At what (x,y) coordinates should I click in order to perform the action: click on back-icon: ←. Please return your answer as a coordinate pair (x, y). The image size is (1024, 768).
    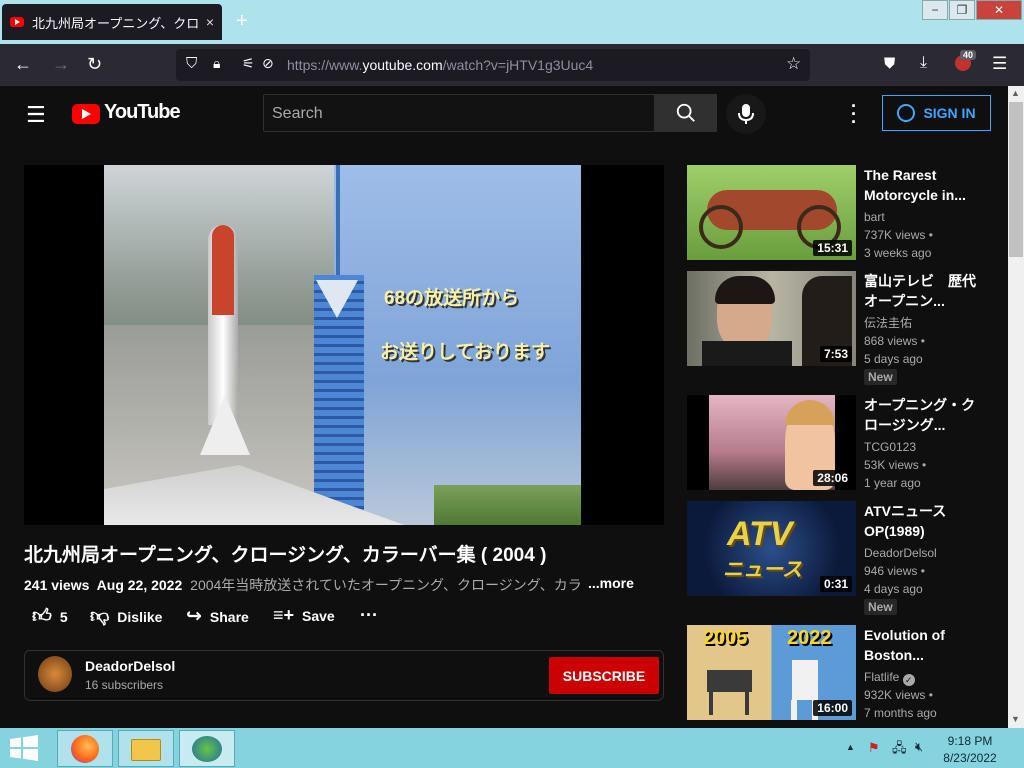
    Looking at the image, I should click on (23, 64).